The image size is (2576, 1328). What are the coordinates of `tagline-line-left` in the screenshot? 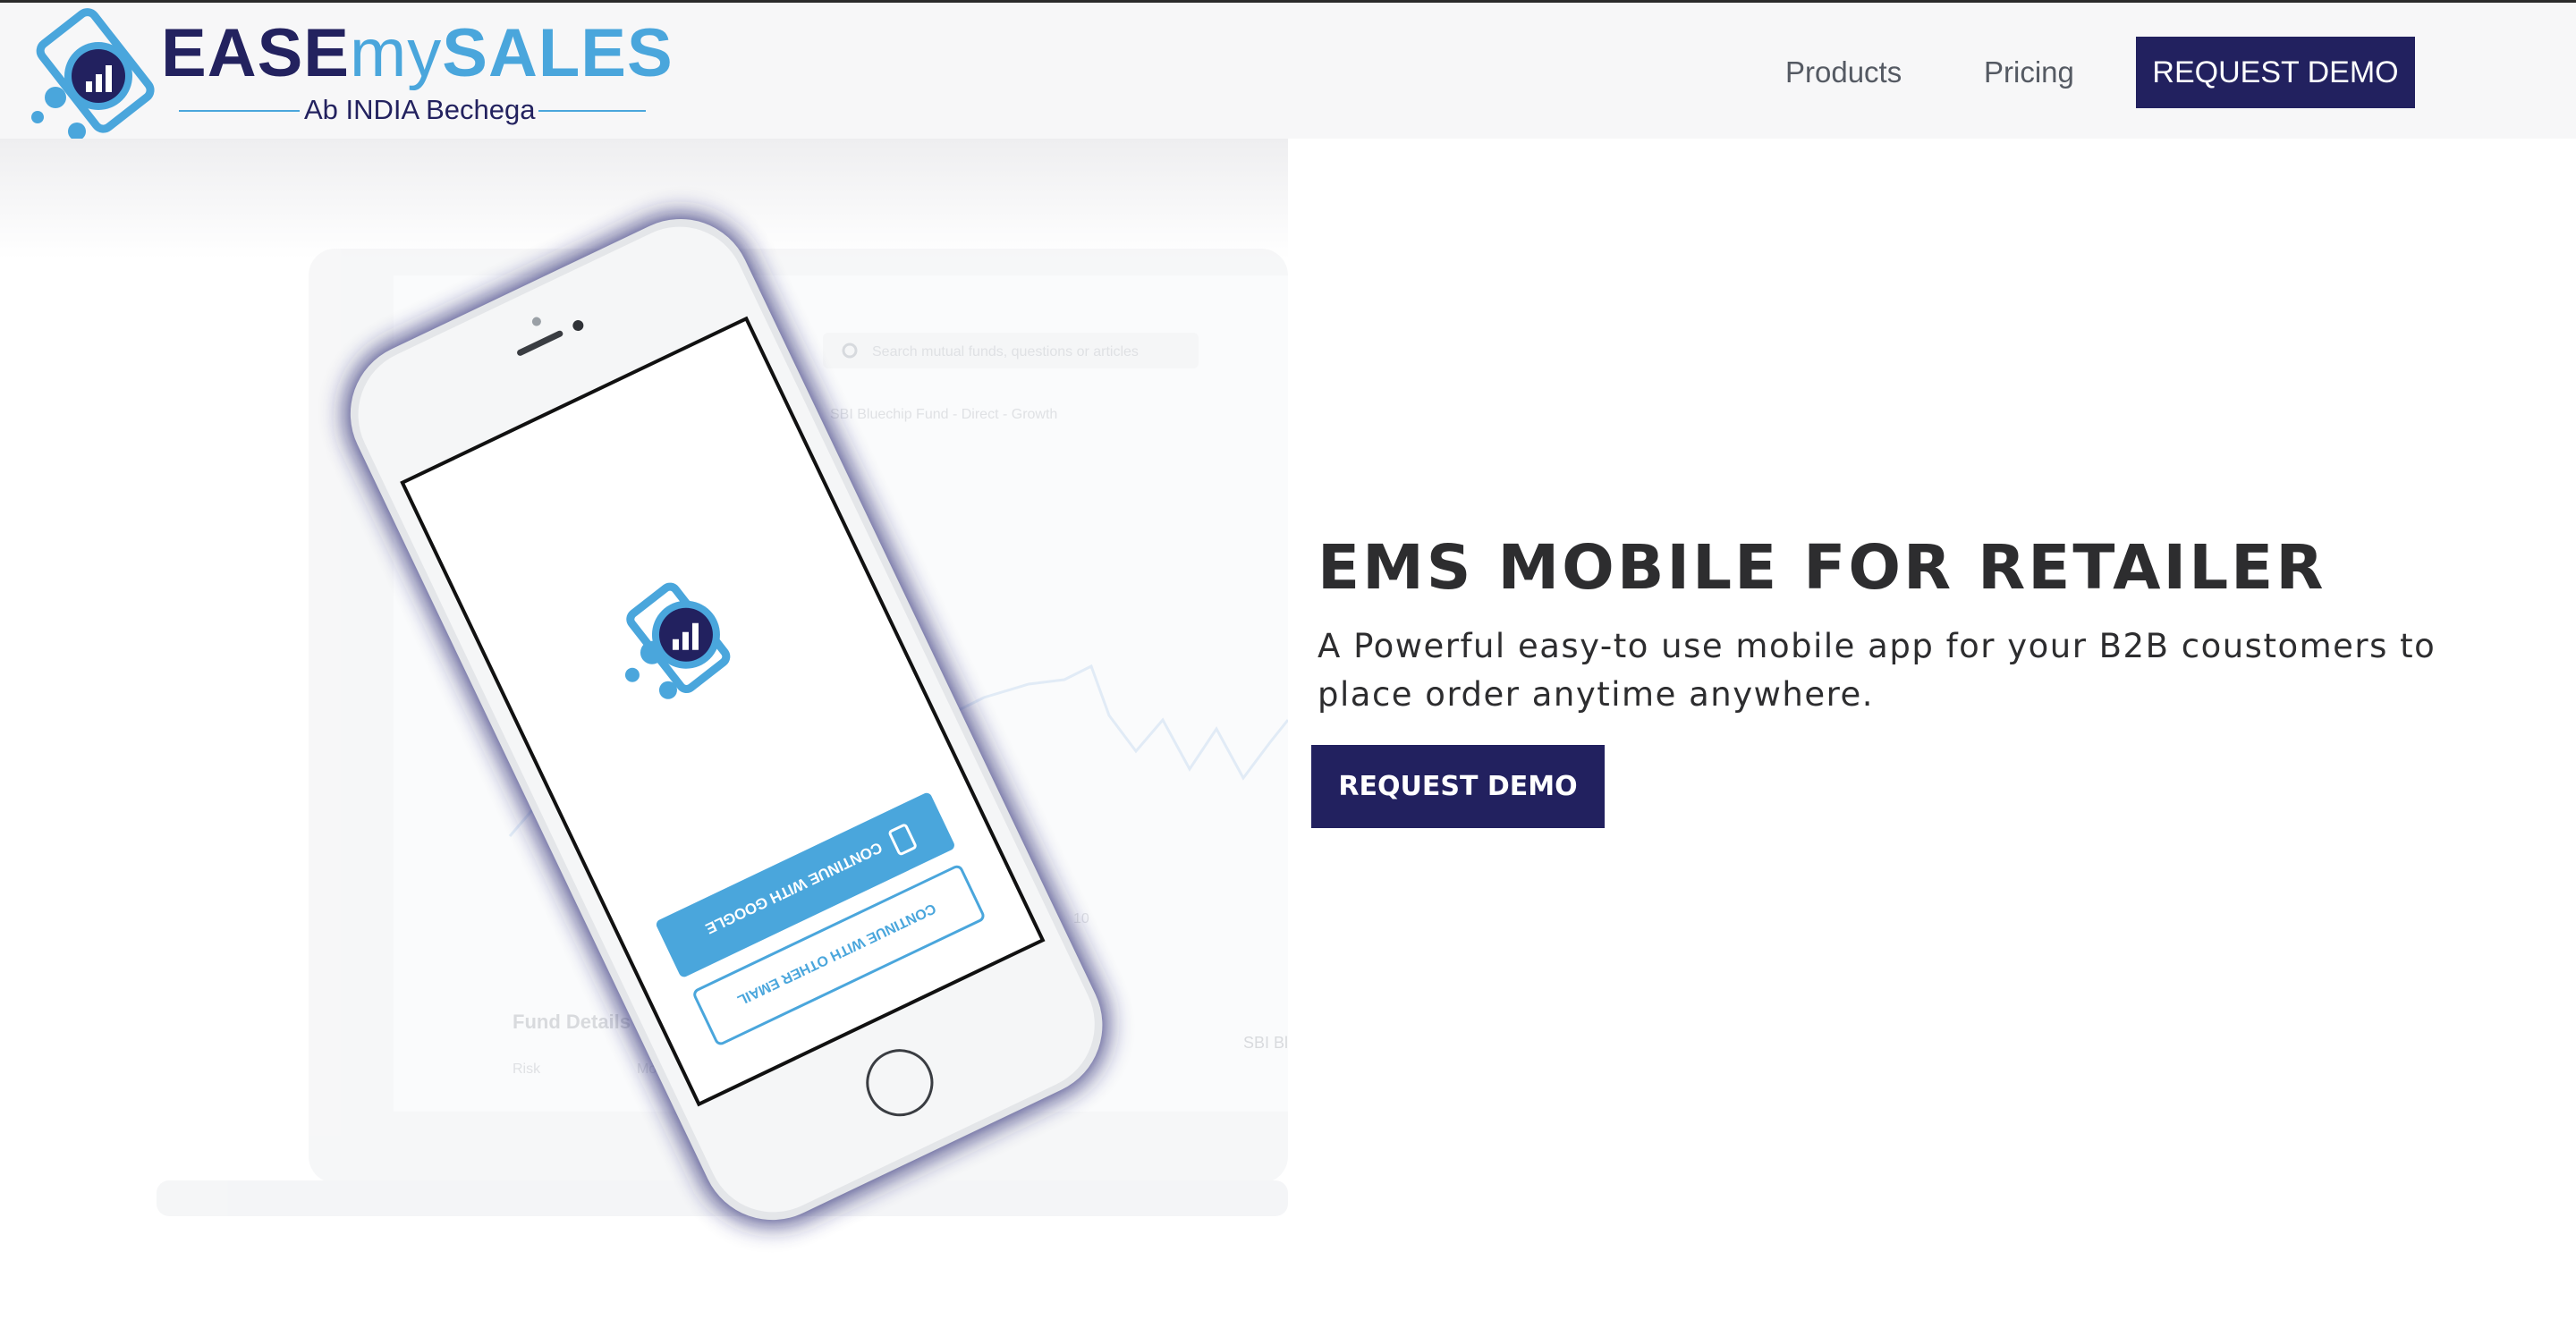 It's located at (239, 111).